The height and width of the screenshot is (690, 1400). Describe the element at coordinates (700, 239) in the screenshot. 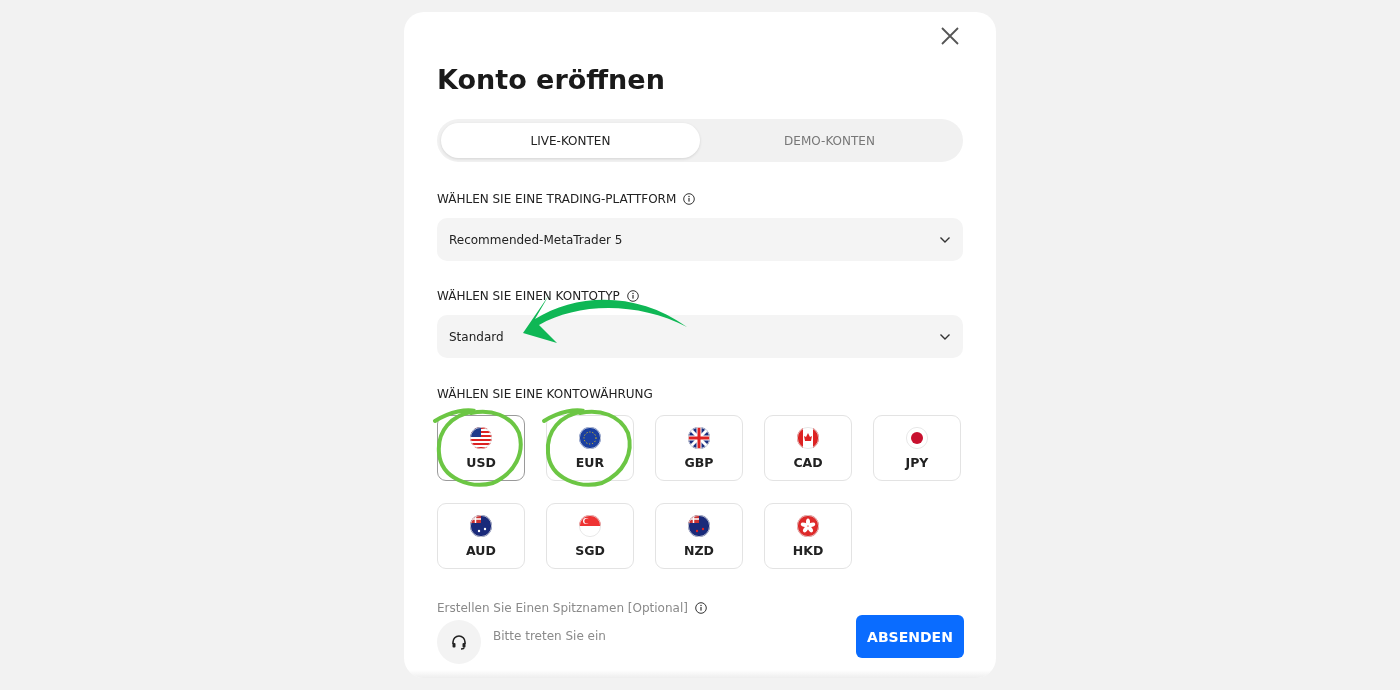

I see `platform-dropdown: Recommended-MetaTrader 5` at that location.